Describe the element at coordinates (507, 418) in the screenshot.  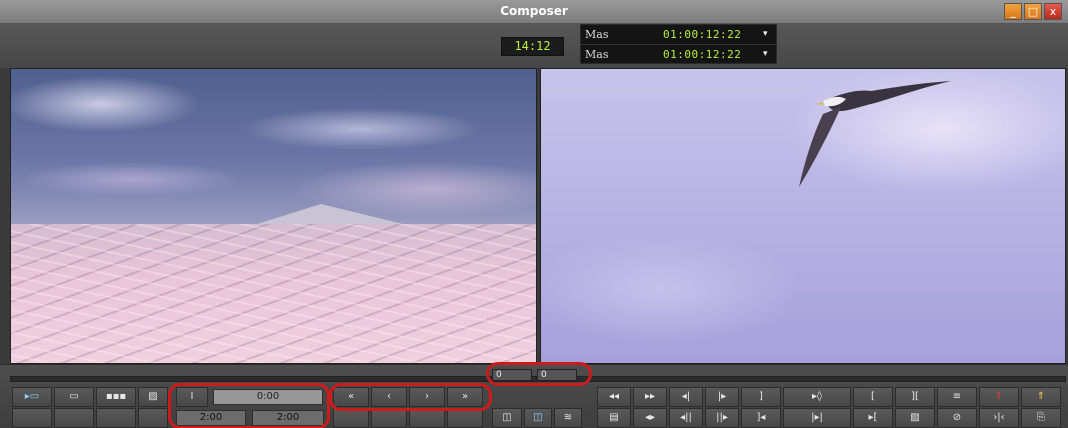
I see `split-view-icon: ◫` at that location.